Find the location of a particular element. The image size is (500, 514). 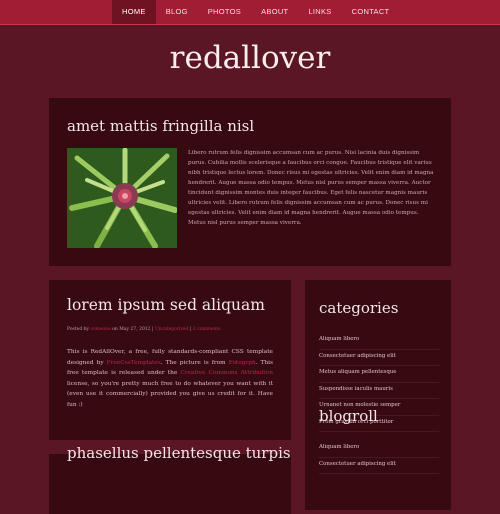

site-title: redallover is located at coordinates (250, 58).